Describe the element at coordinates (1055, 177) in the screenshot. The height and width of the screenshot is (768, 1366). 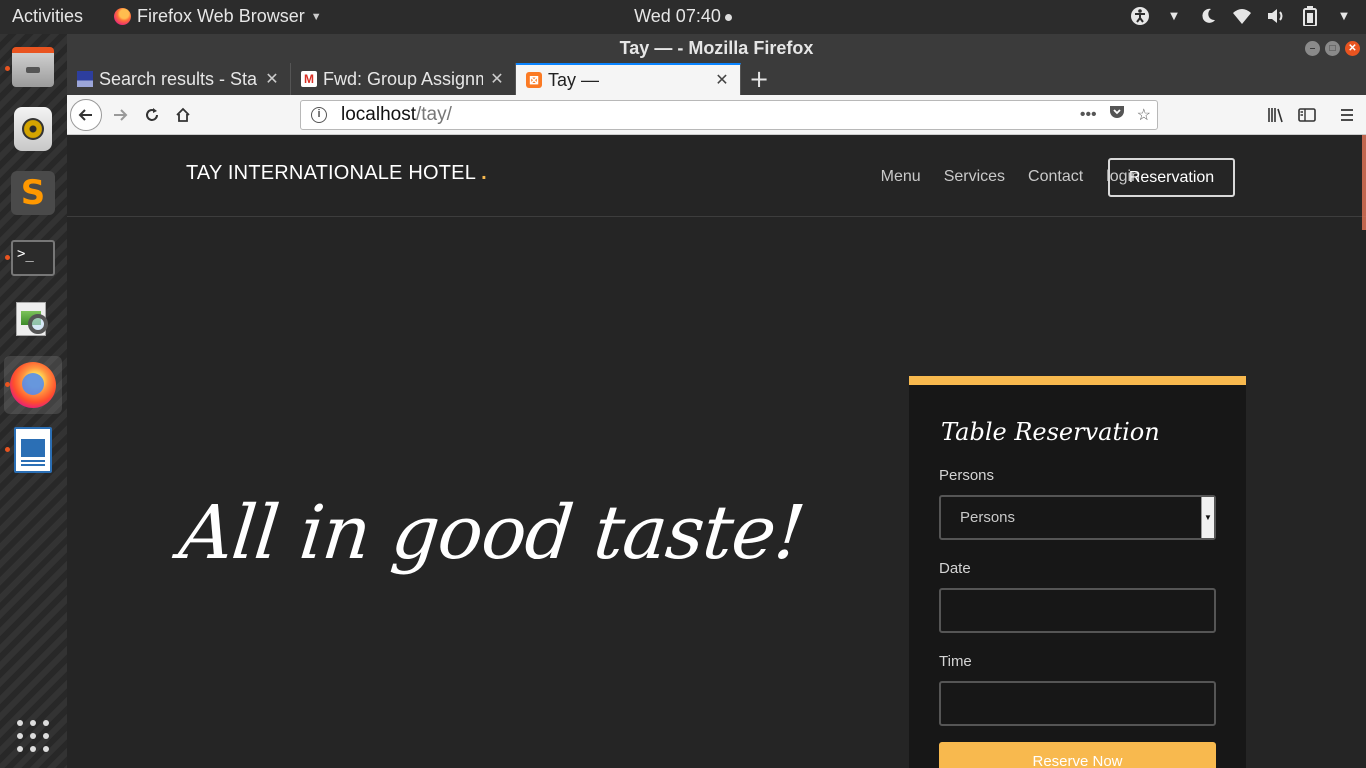
I see `nav-link-contact: Contact` at that location.